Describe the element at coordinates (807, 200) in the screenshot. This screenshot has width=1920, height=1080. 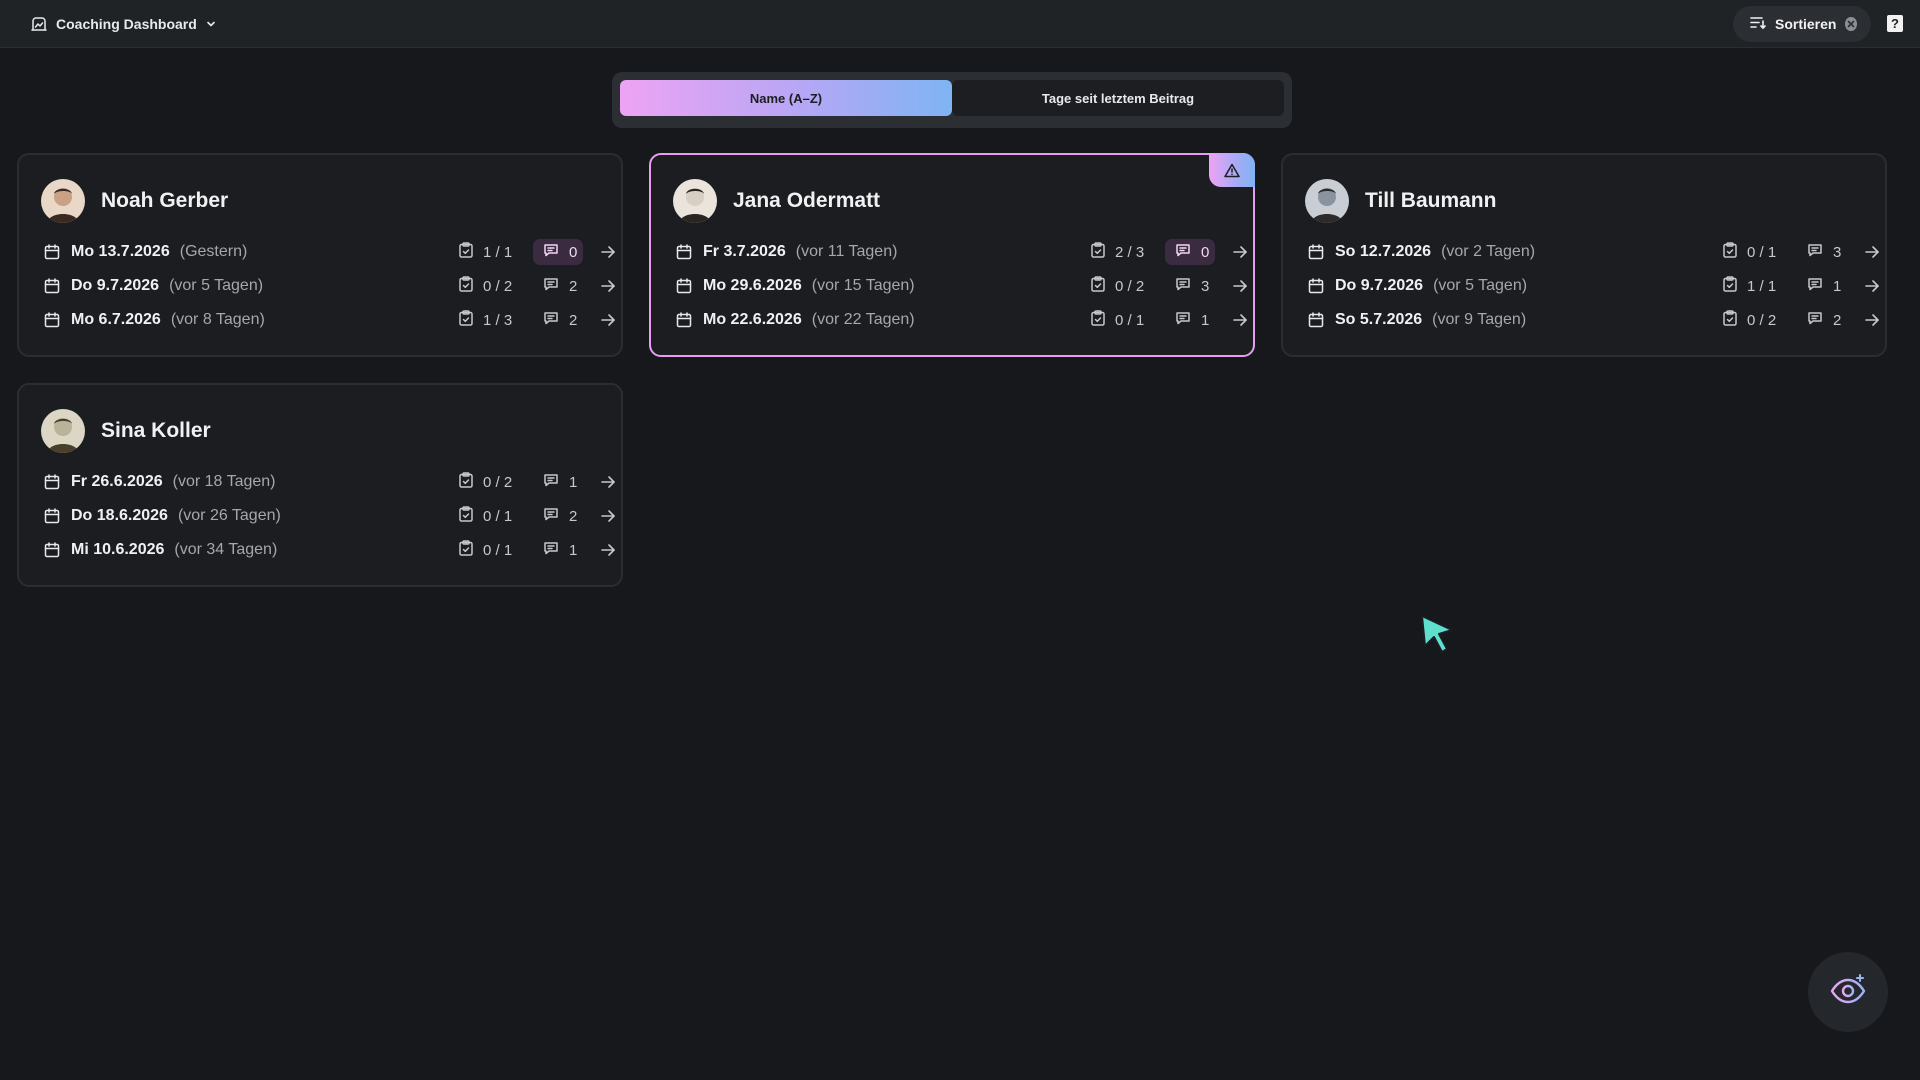
I see `coachee-name: Jana Odermatt` at that location.